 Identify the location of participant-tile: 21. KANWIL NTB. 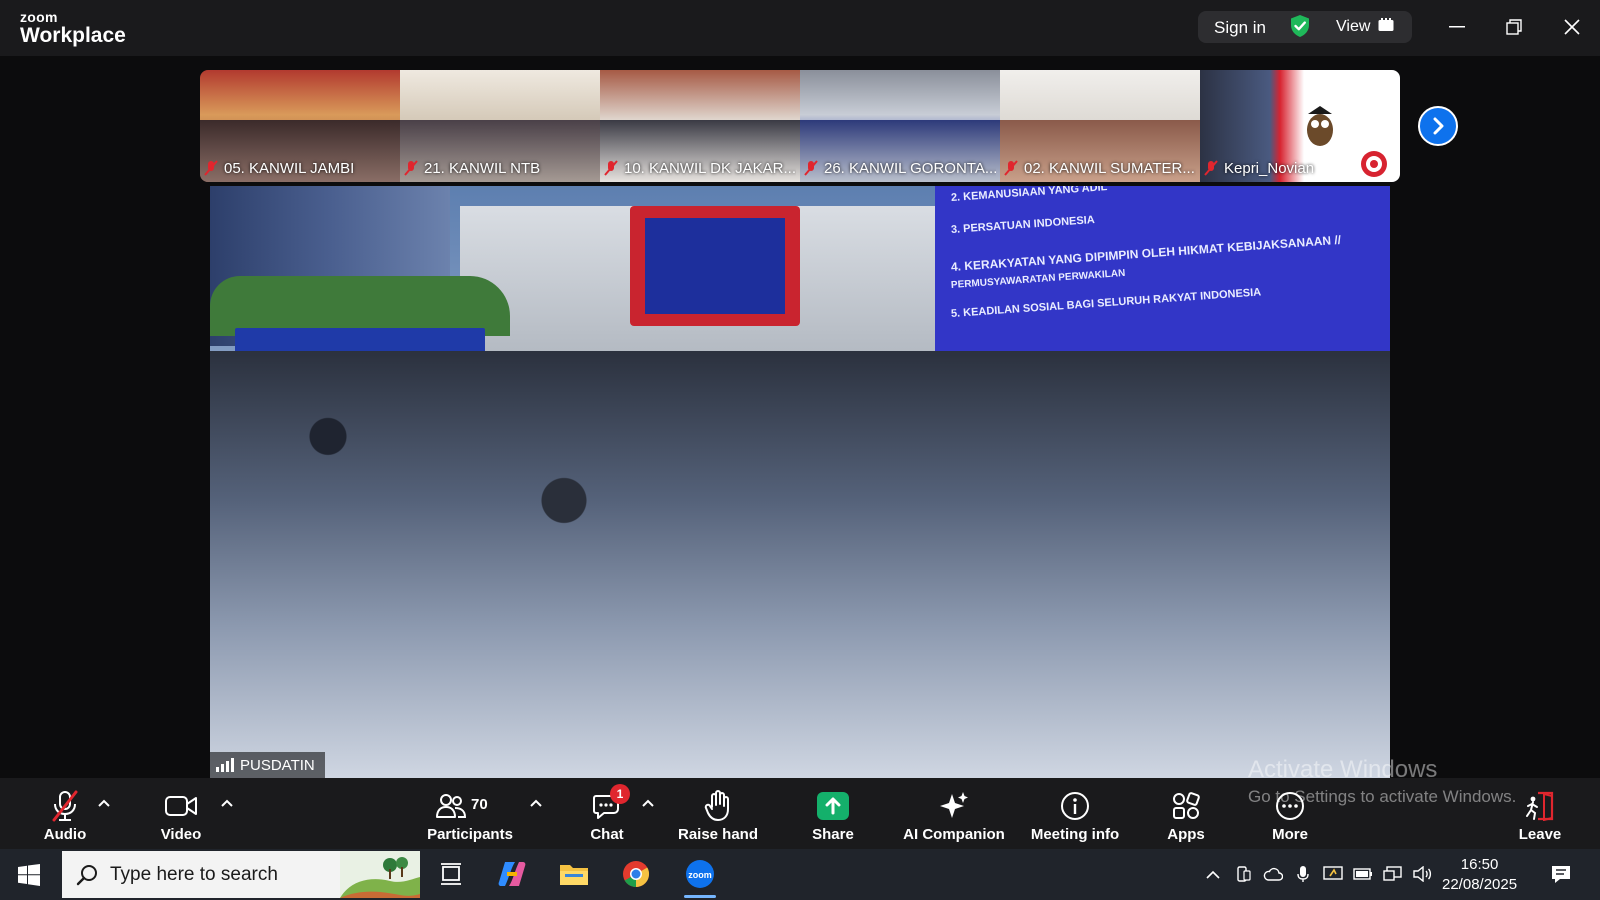
(500, 126).